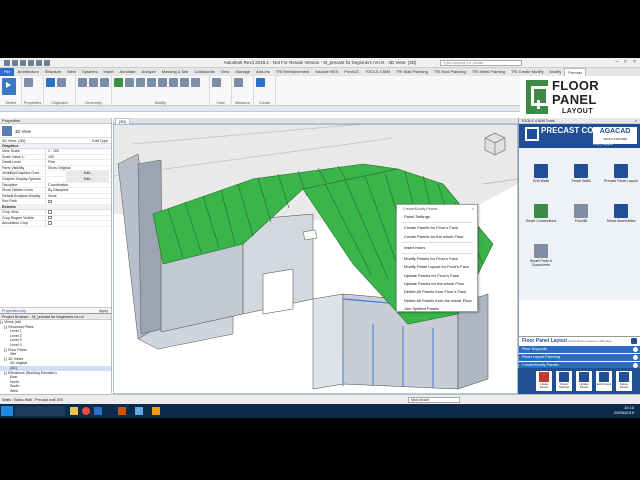 The image size is (640, 480). What do you see at coordinates (351, 72) in the screenshot?
I see `ribbon-tab: PreciCE` at bounding box center [351, 72].